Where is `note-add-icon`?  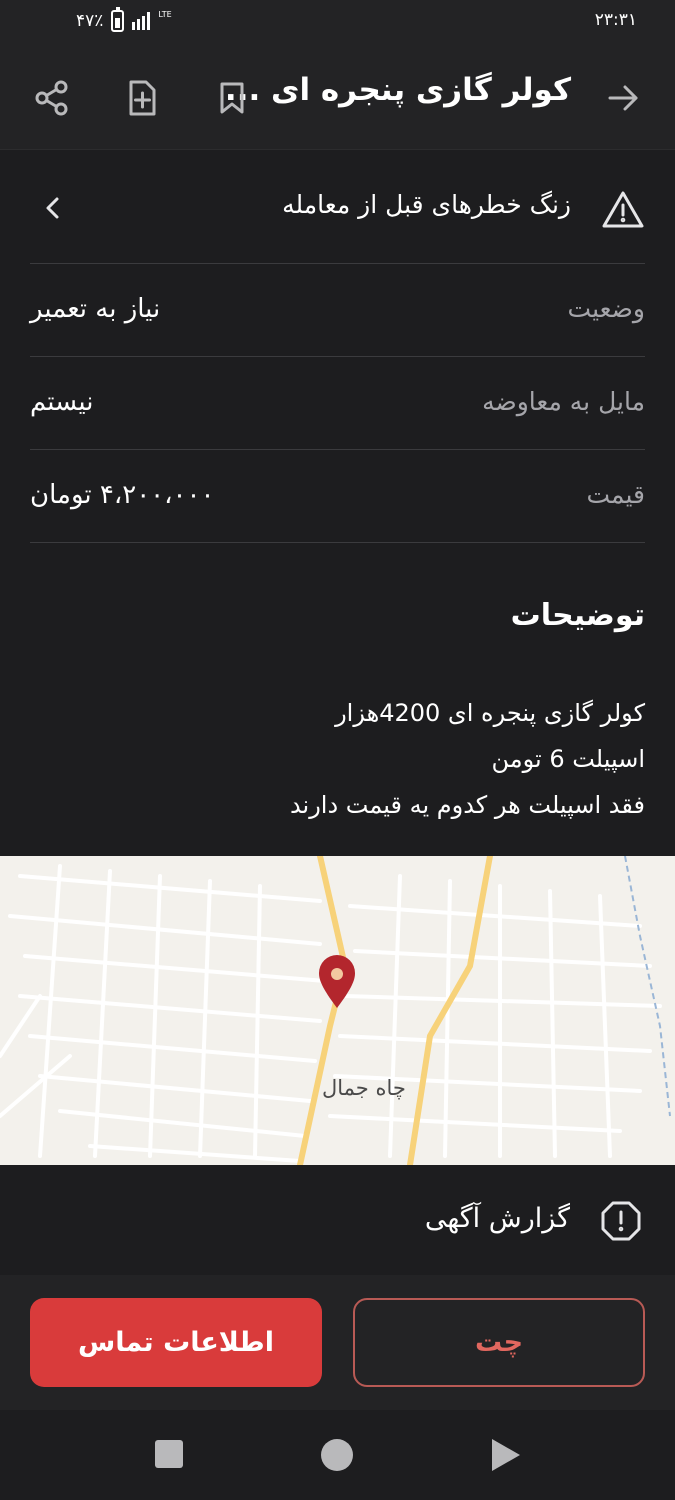
note-add-icon is located at coordinates (142, 98).